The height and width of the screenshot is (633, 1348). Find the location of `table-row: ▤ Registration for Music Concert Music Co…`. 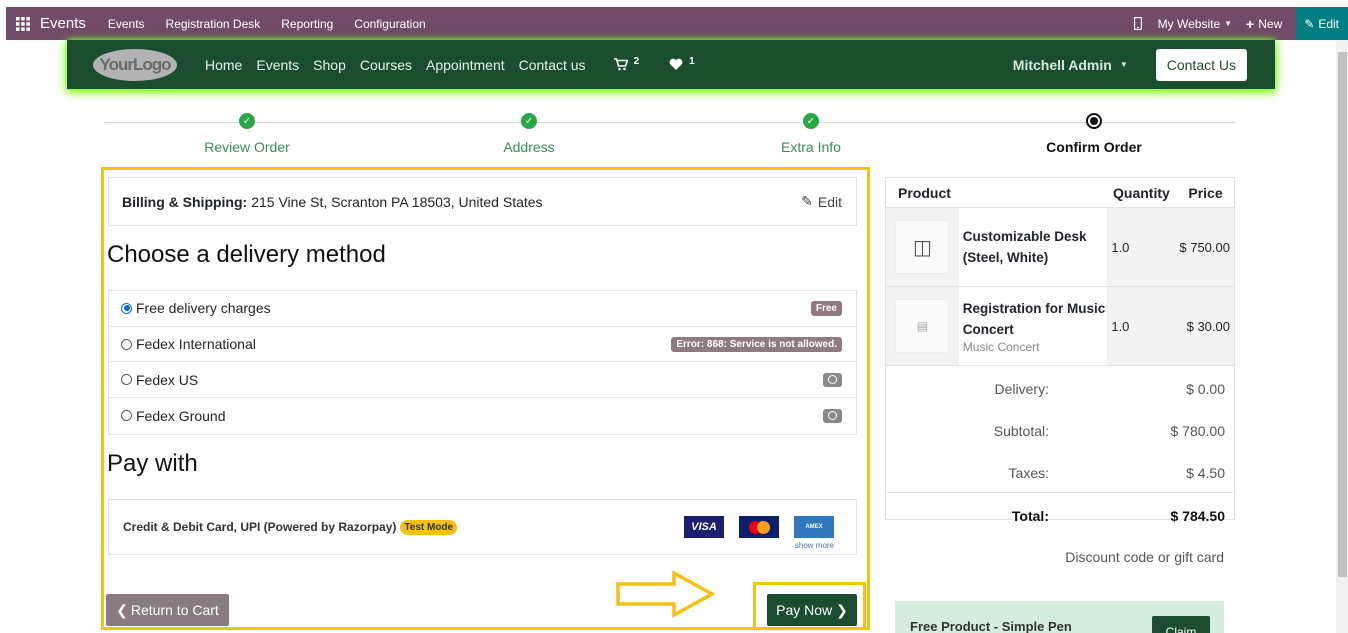

table-row: ▤ Registration for Music Concert Music Co… is located at coordinates (1060, 326).